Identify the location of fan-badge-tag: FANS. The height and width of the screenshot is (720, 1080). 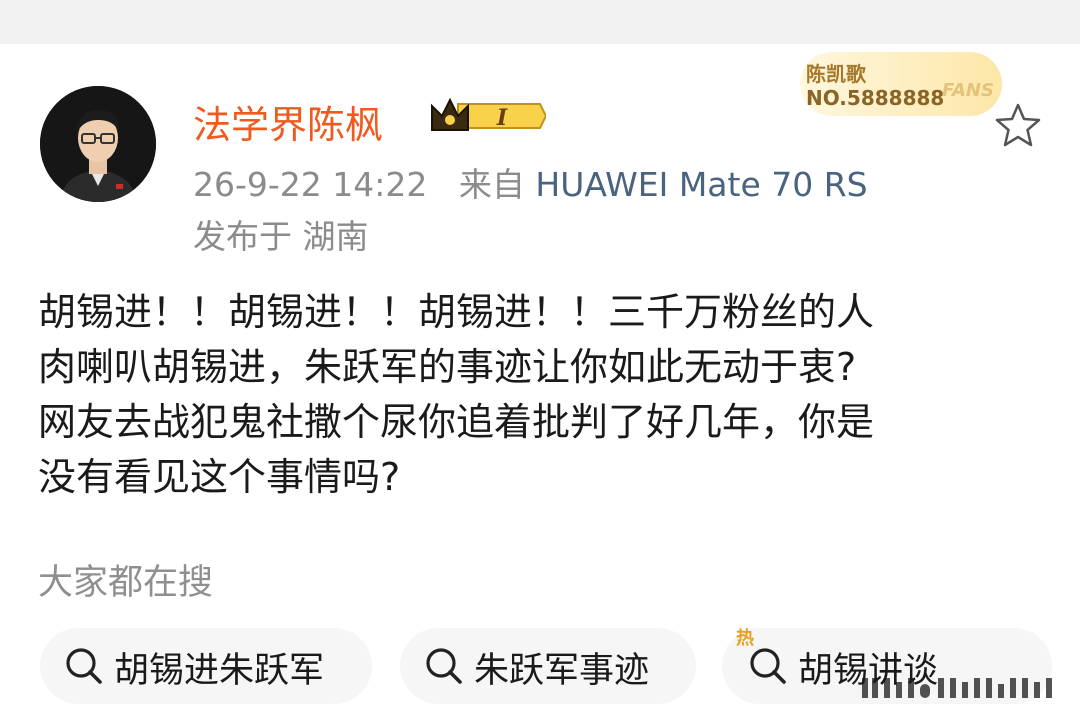
(968, 90).